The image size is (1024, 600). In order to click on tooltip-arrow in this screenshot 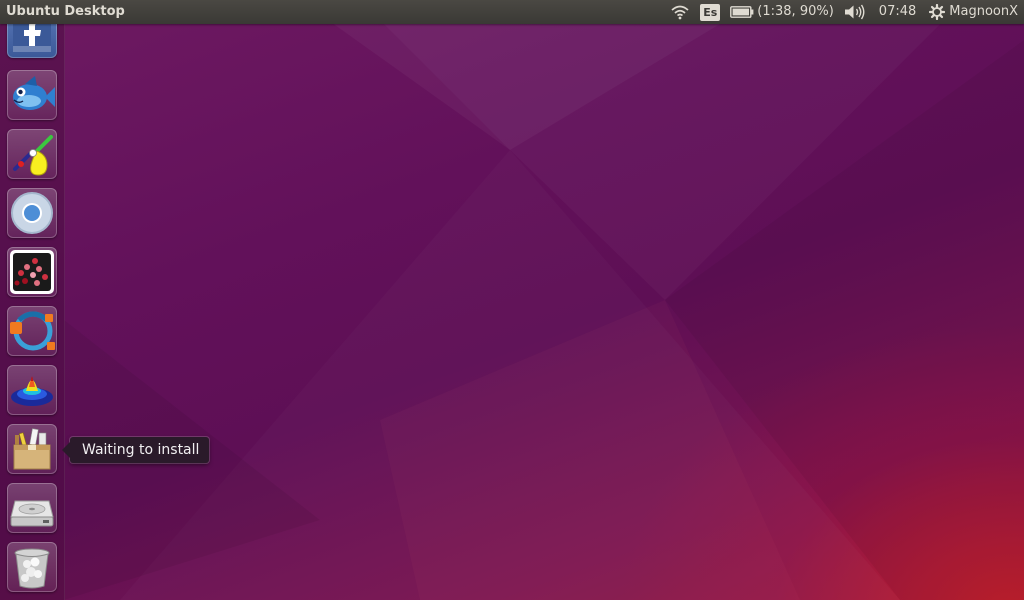, I will do `click(66, 450)`.